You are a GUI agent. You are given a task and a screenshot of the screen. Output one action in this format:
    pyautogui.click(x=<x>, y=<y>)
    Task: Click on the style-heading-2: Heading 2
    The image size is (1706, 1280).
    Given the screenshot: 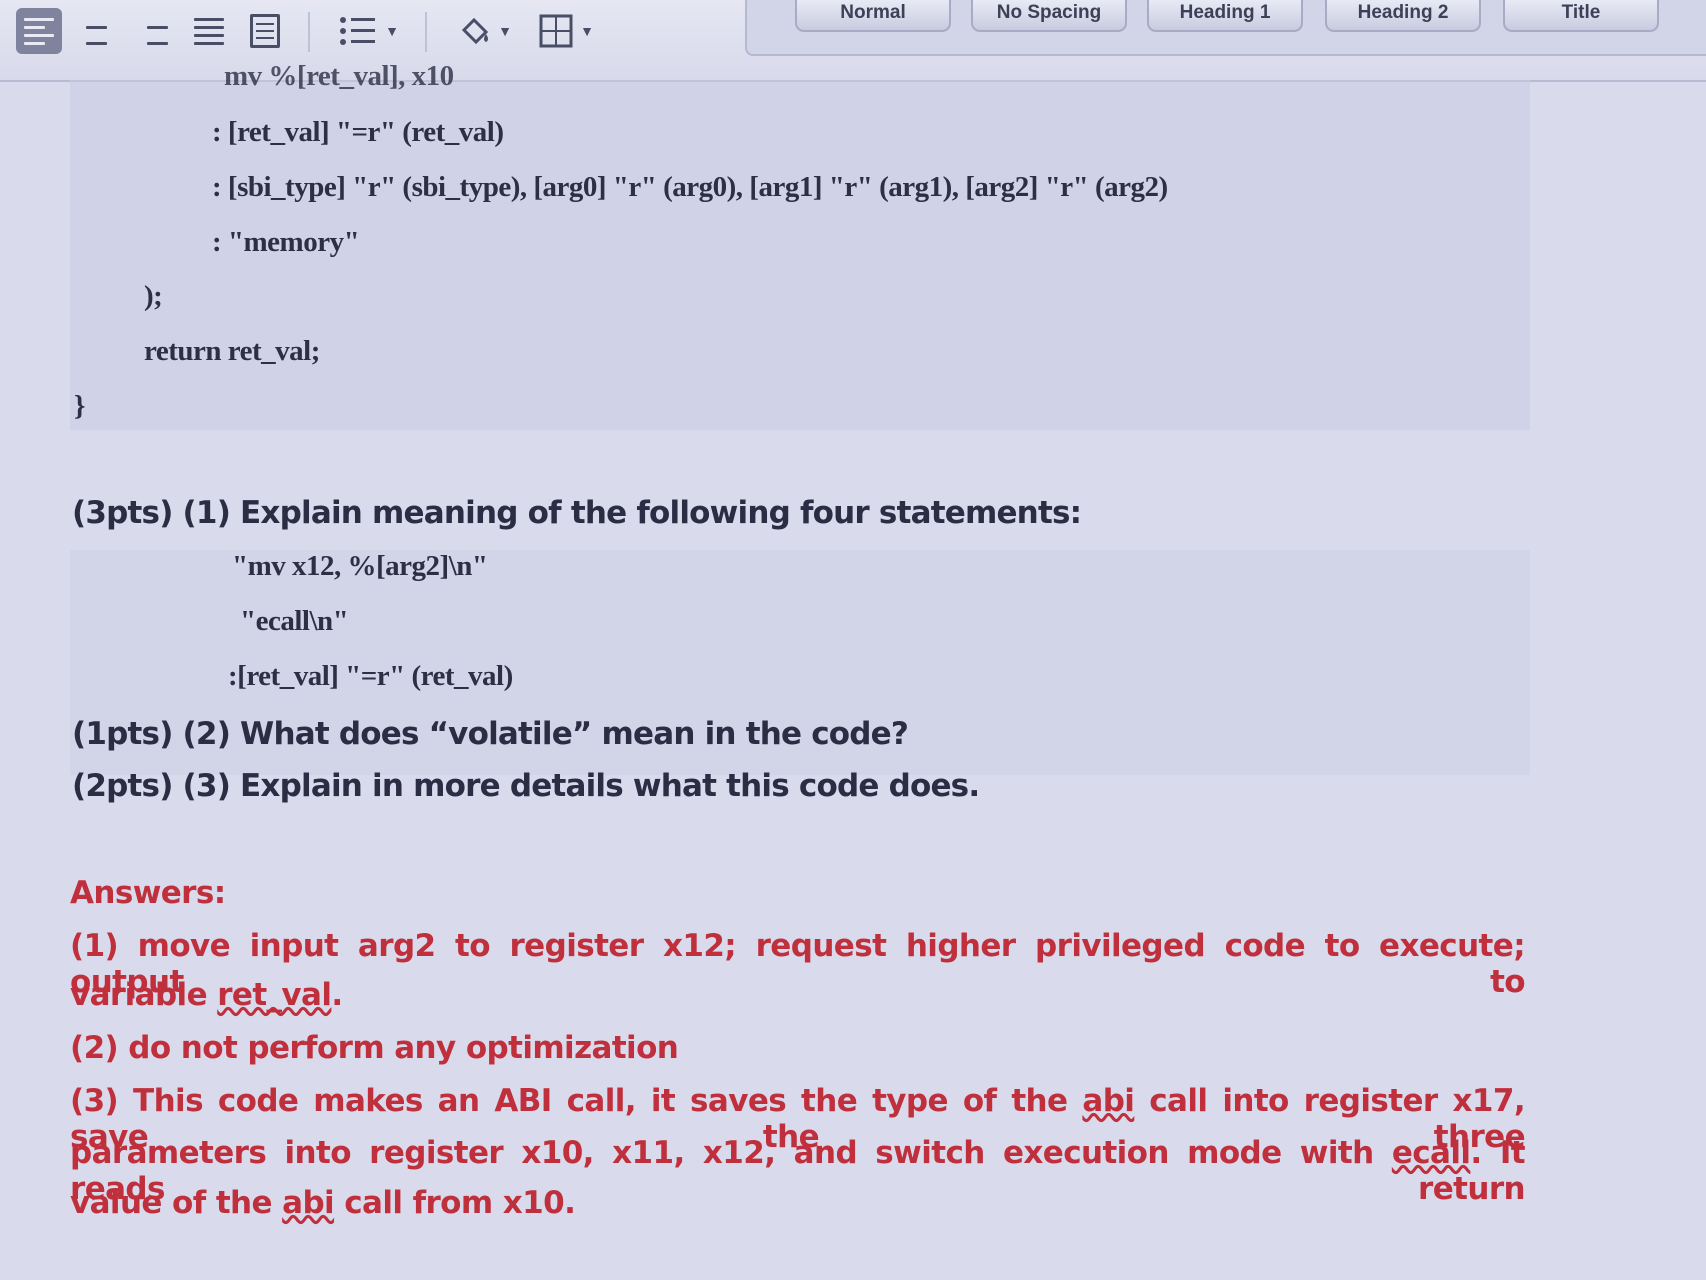 What is the action you would take?
    pyautogui.click(x=1403, y=16)
    